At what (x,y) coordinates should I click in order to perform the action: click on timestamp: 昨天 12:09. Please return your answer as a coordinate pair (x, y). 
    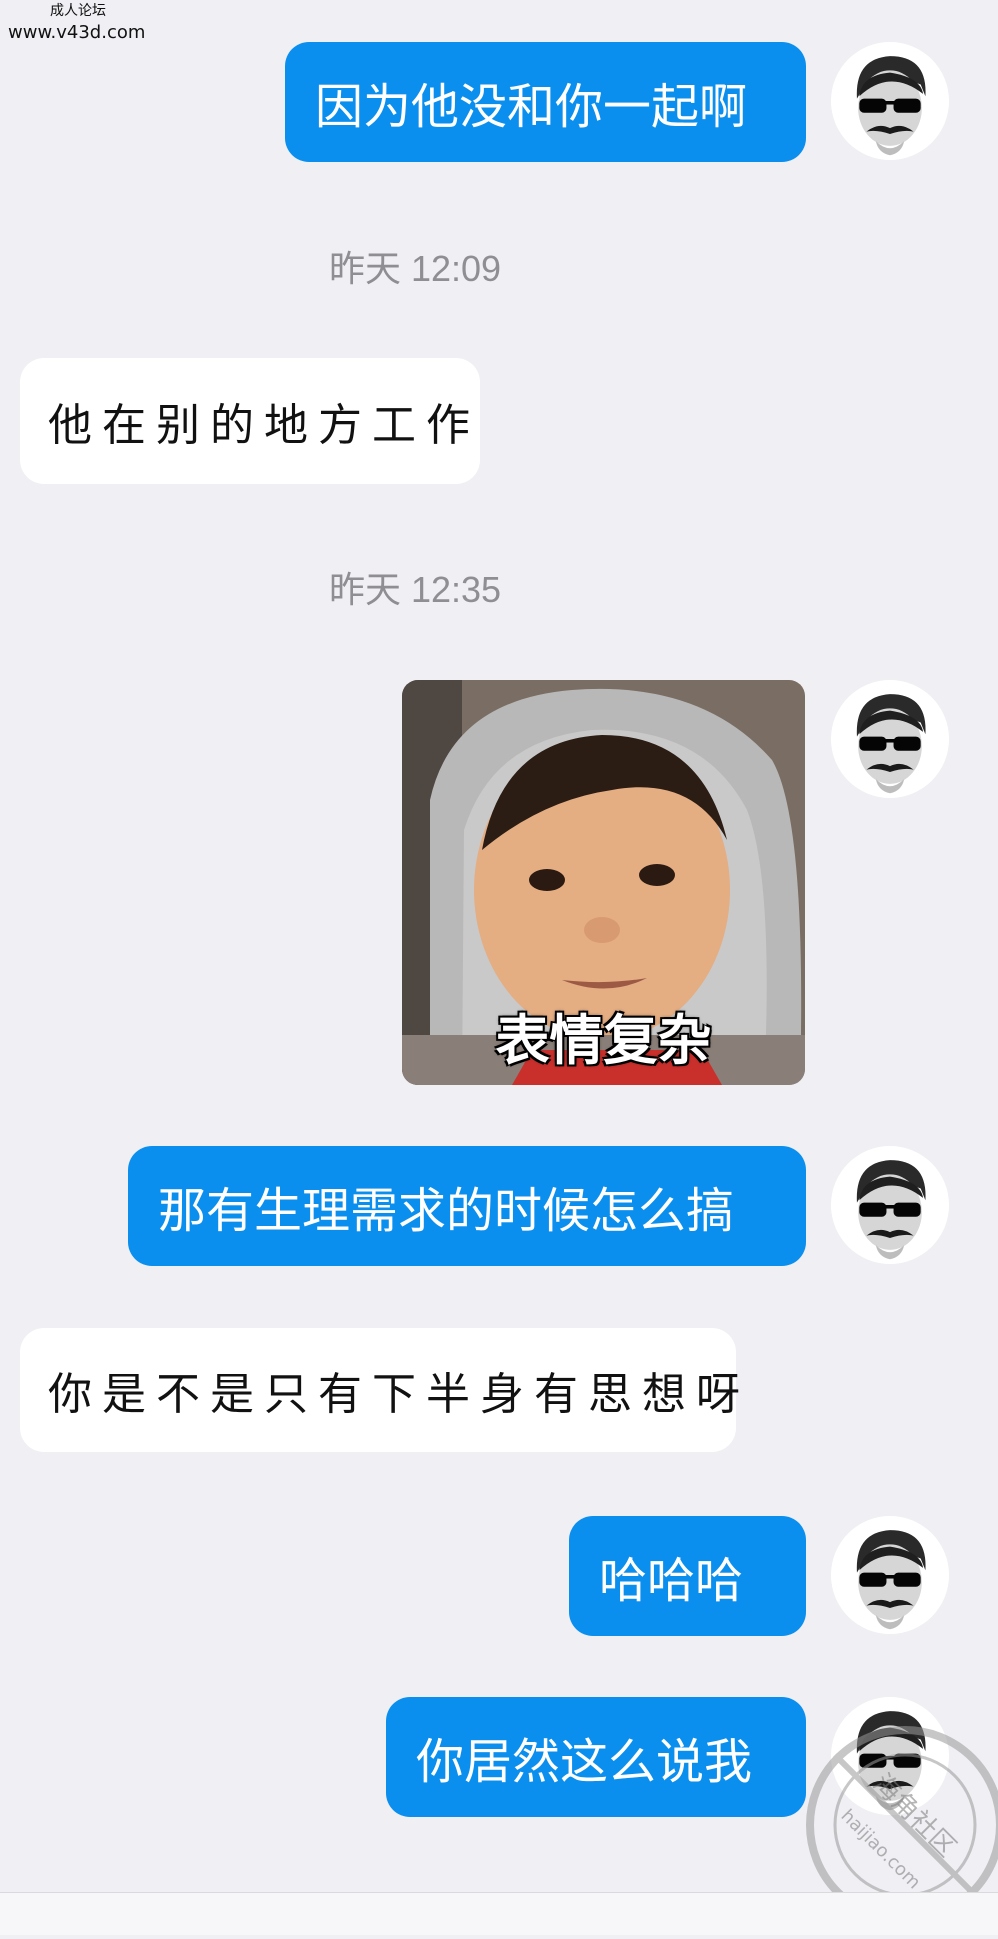
    Looking at the image, I should click on (415, 268).